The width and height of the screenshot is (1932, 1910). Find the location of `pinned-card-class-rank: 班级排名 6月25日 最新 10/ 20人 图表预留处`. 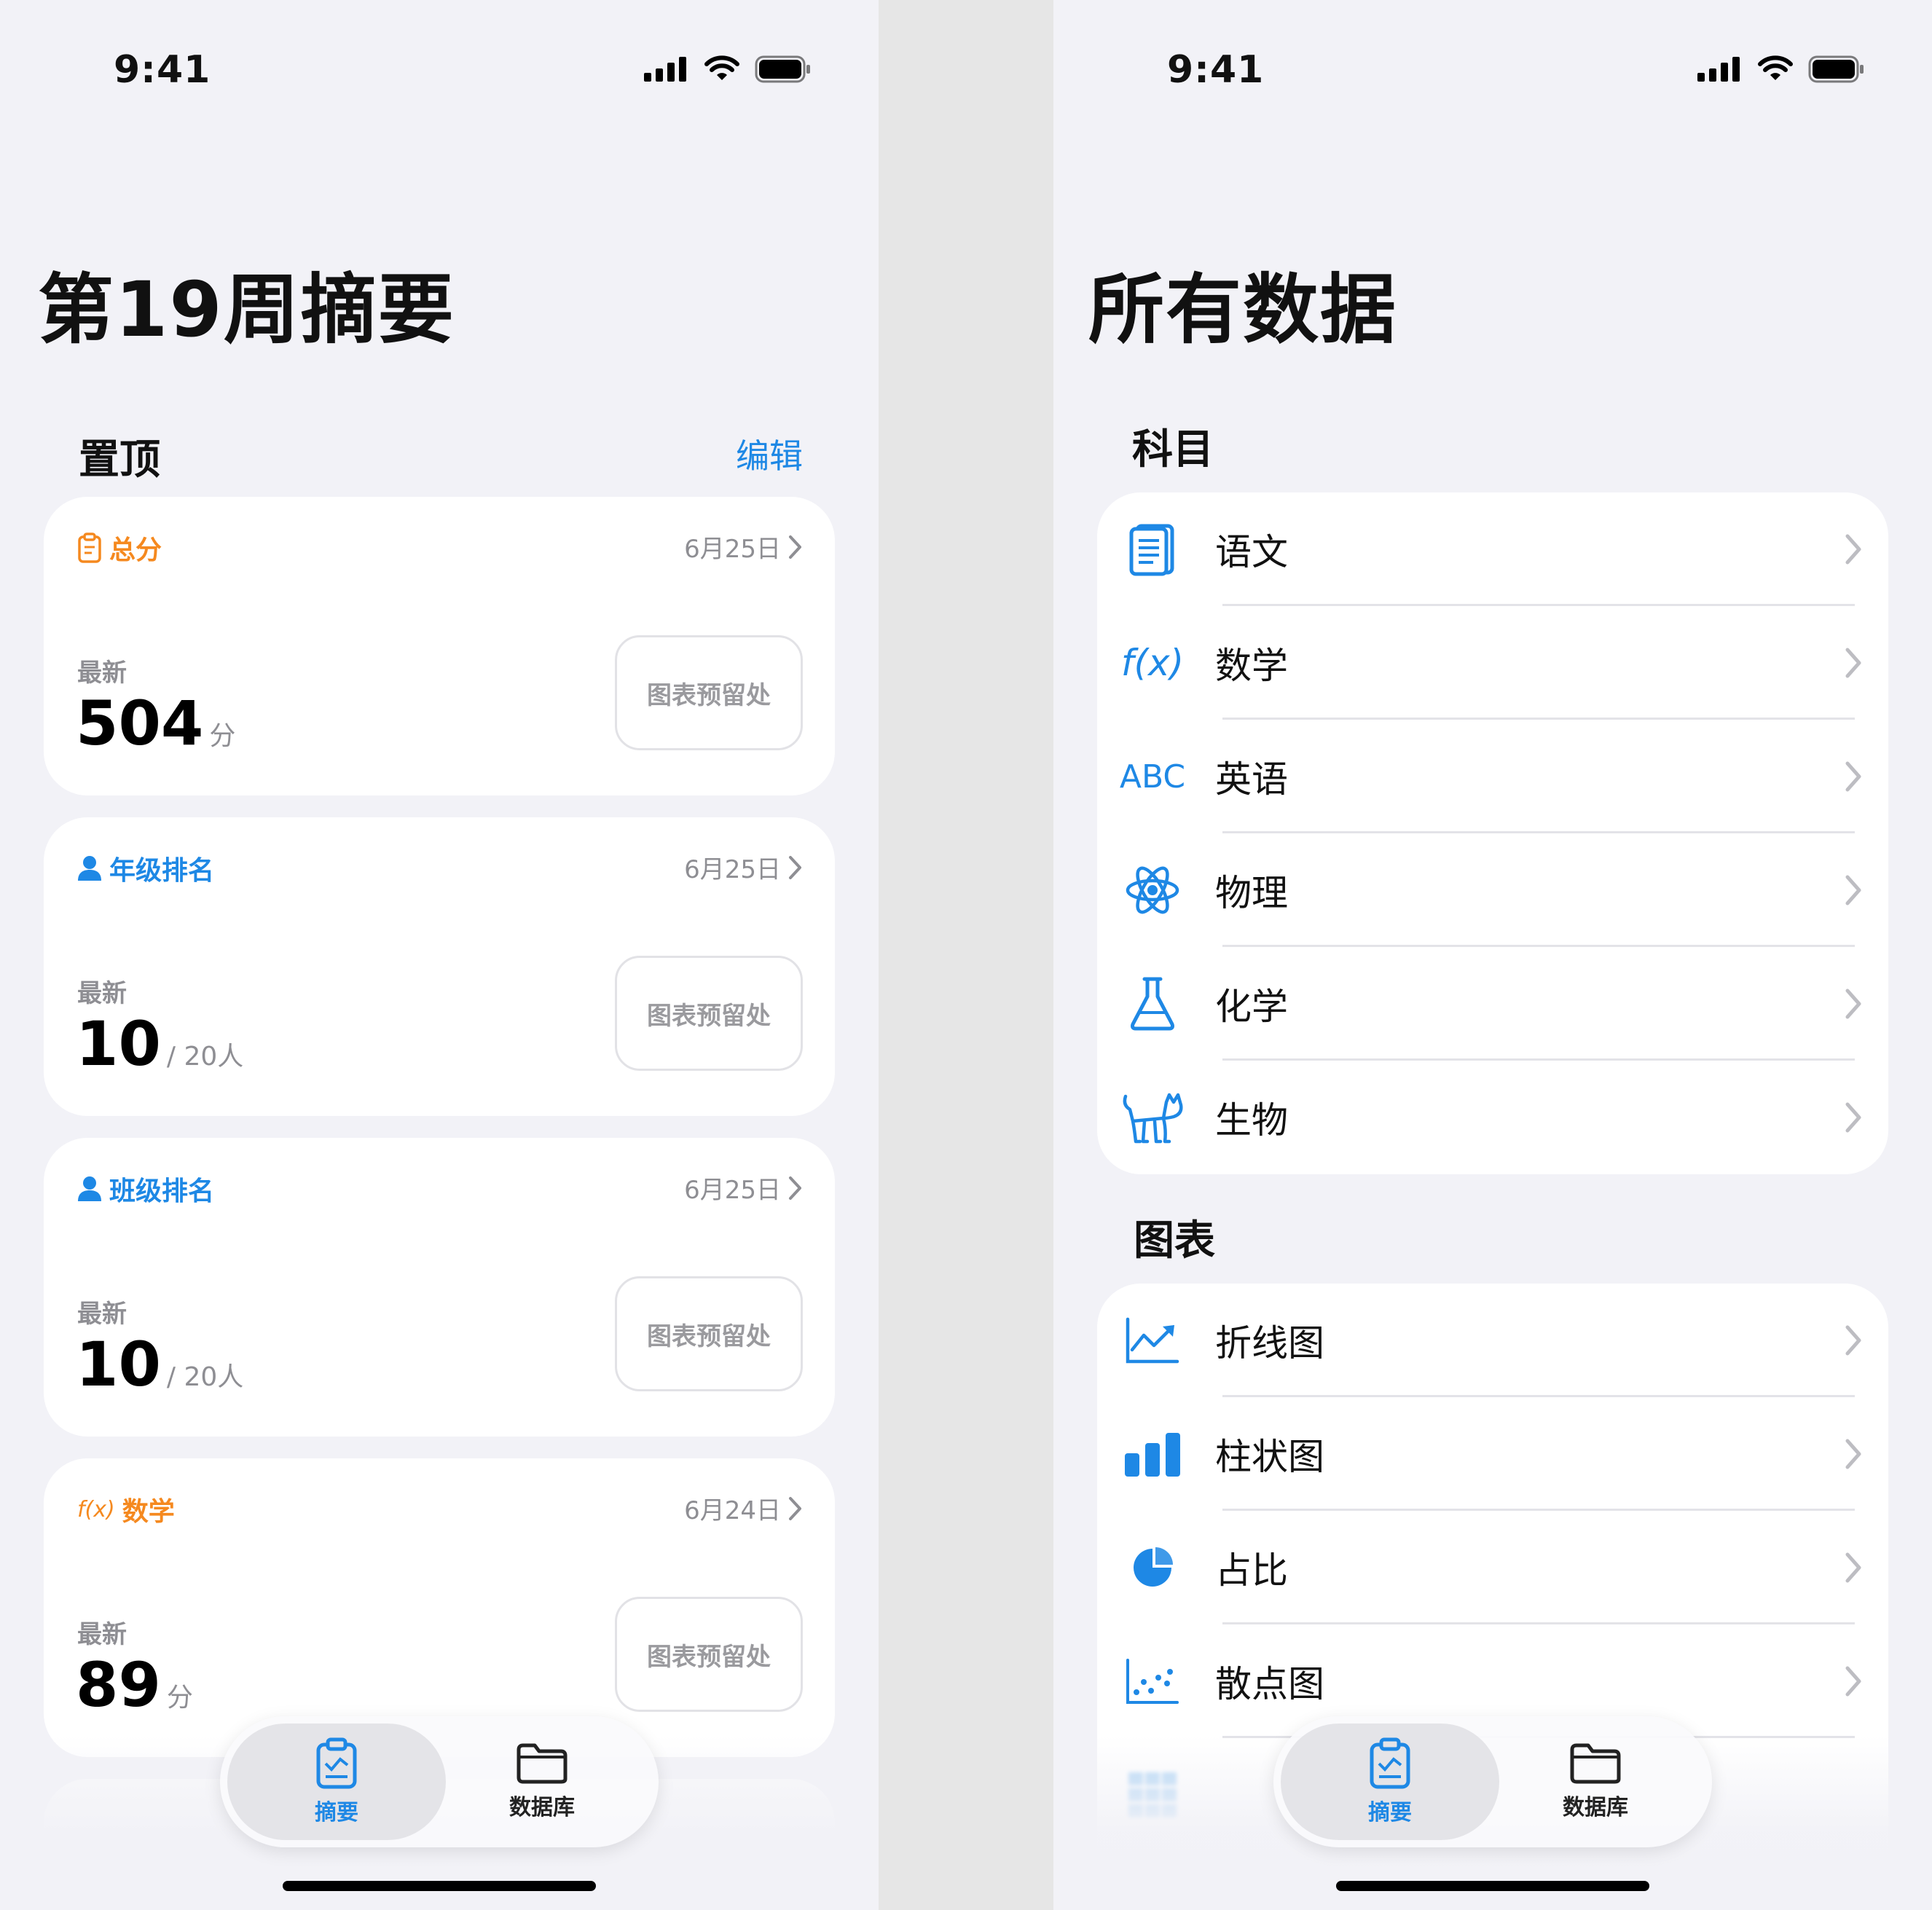

pinned-card-class-rank: 班级排名 6月25日 最新 10/ 20人 图表预留处 is located at coordinates (439, 1287).